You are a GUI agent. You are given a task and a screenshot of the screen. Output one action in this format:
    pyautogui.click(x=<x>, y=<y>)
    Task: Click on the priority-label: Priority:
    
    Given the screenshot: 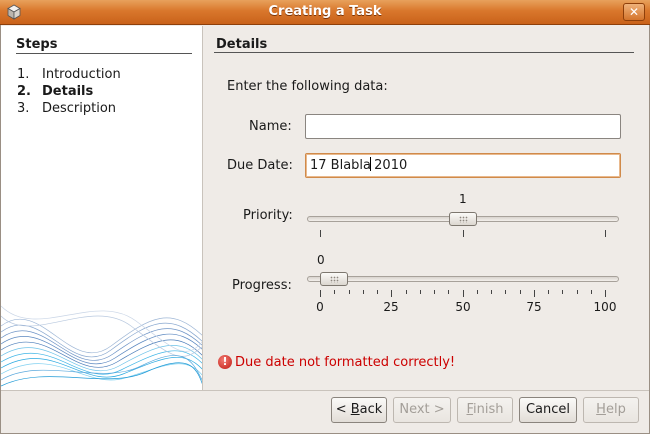 What is the action you would take?
    pyautogui.click(x=268, y=215)
    